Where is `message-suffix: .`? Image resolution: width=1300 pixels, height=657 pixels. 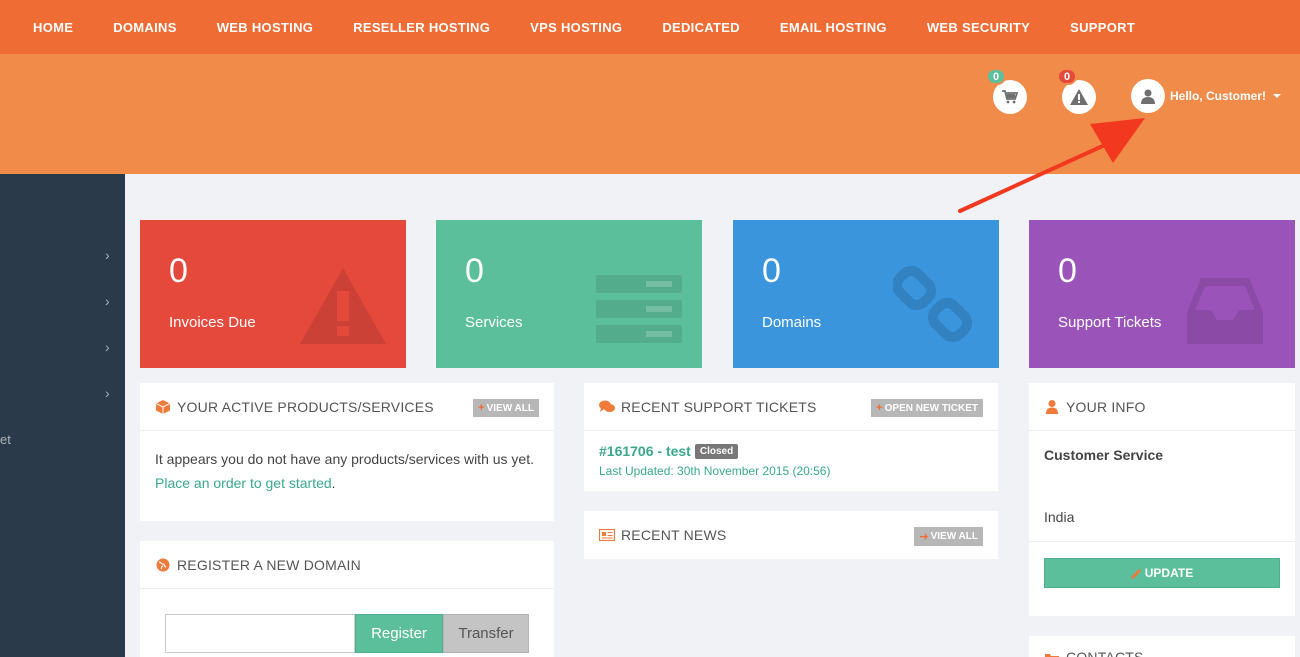 message-suffix: . is located at coordinates (333, 483).